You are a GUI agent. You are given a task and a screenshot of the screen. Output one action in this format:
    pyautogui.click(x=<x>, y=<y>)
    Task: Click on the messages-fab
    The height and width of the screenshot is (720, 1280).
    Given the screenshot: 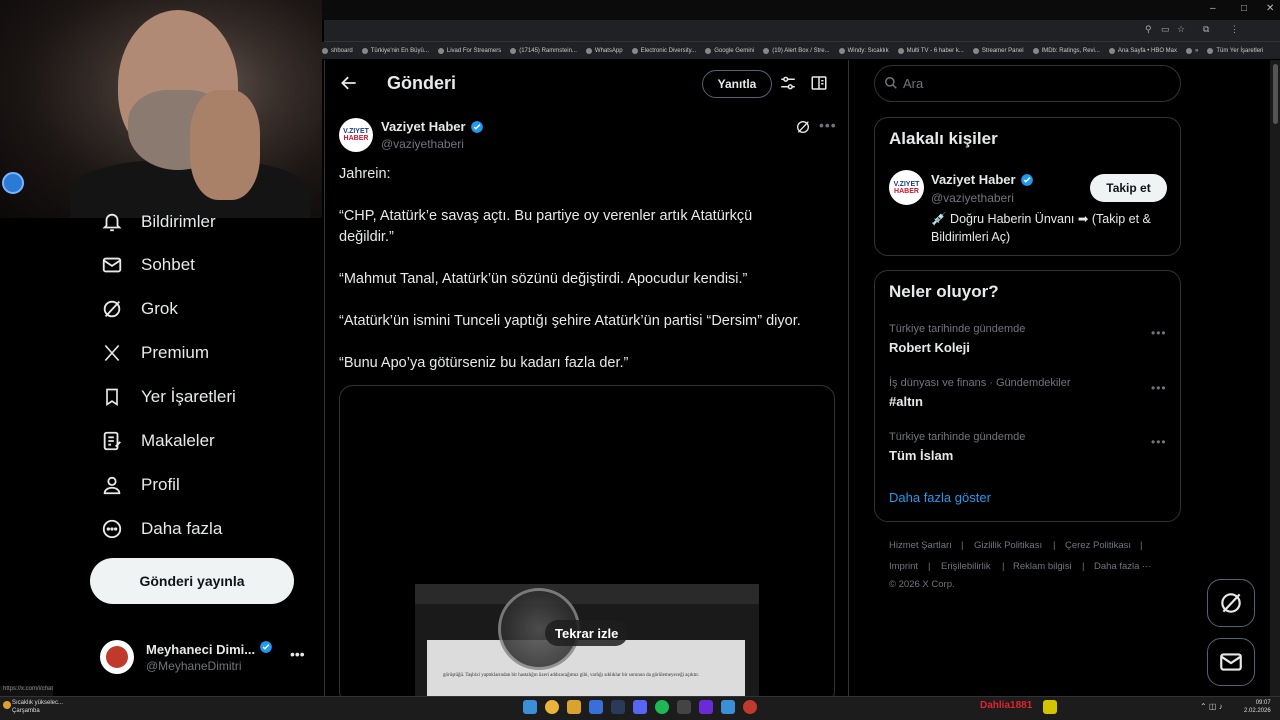 What is the action you would take?
    pyautogui.click(x=1231, y=662)
    